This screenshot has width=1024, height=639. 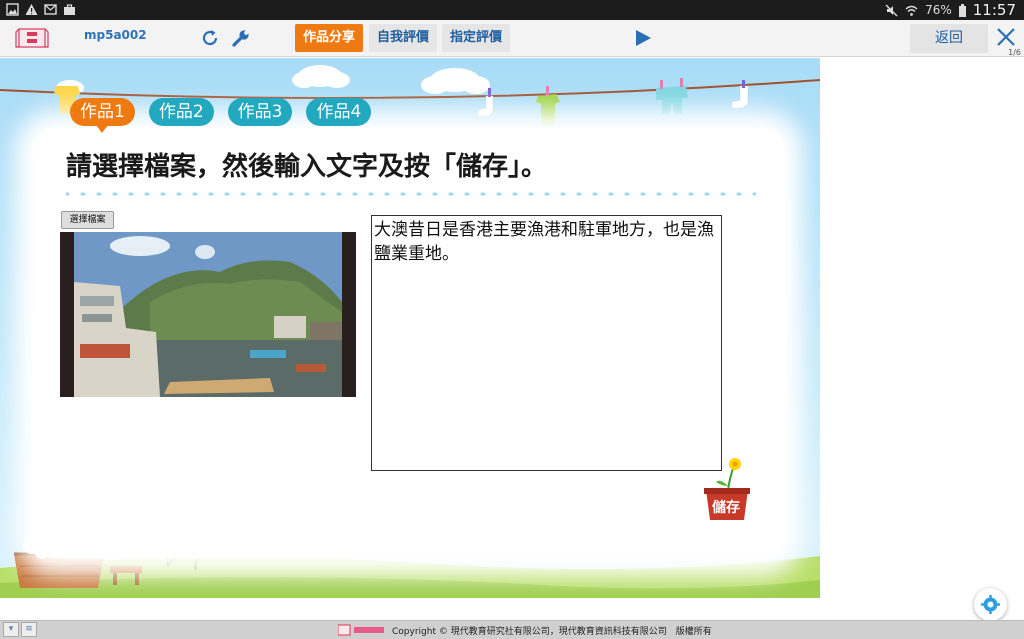 What do you see at coordinates (102, 115) in the screenshot?
I see `work-tab-1: 作品1` at bounding box center [102, 115].